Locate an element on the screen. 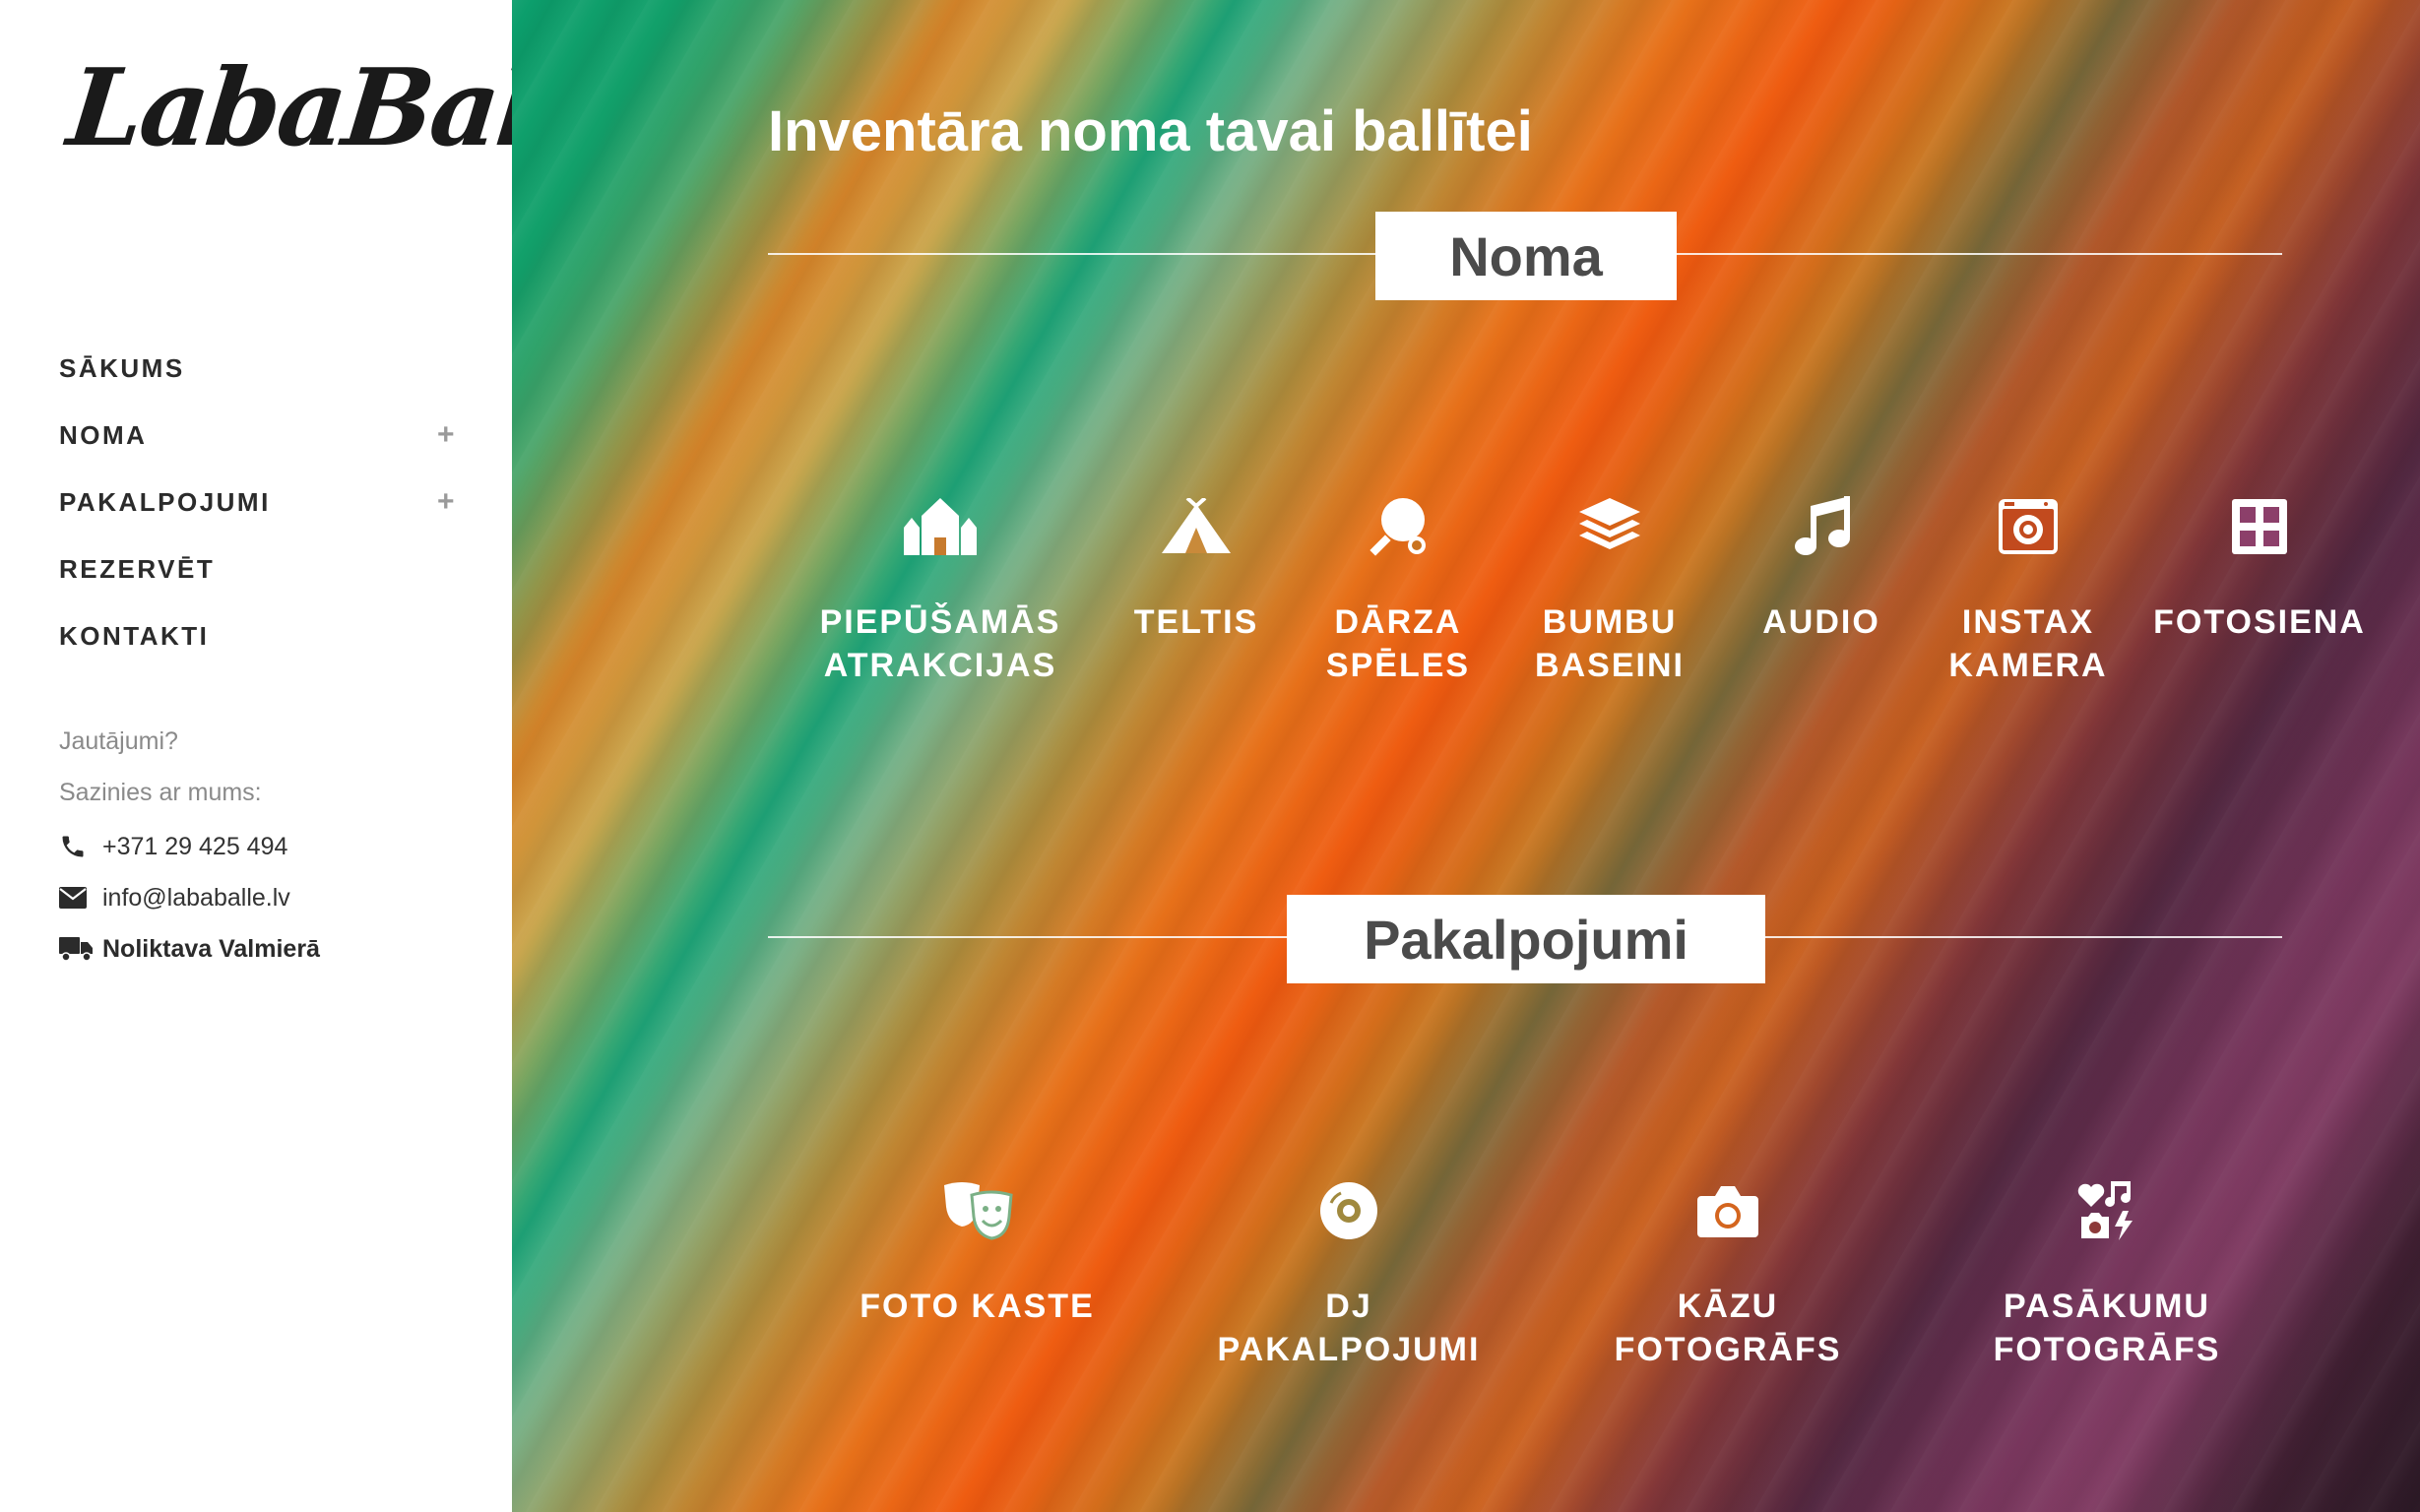 This screenshot has width=2420, height=1512. section-heading-text: Pakalpojumi is located at coordinates (1526, 939).